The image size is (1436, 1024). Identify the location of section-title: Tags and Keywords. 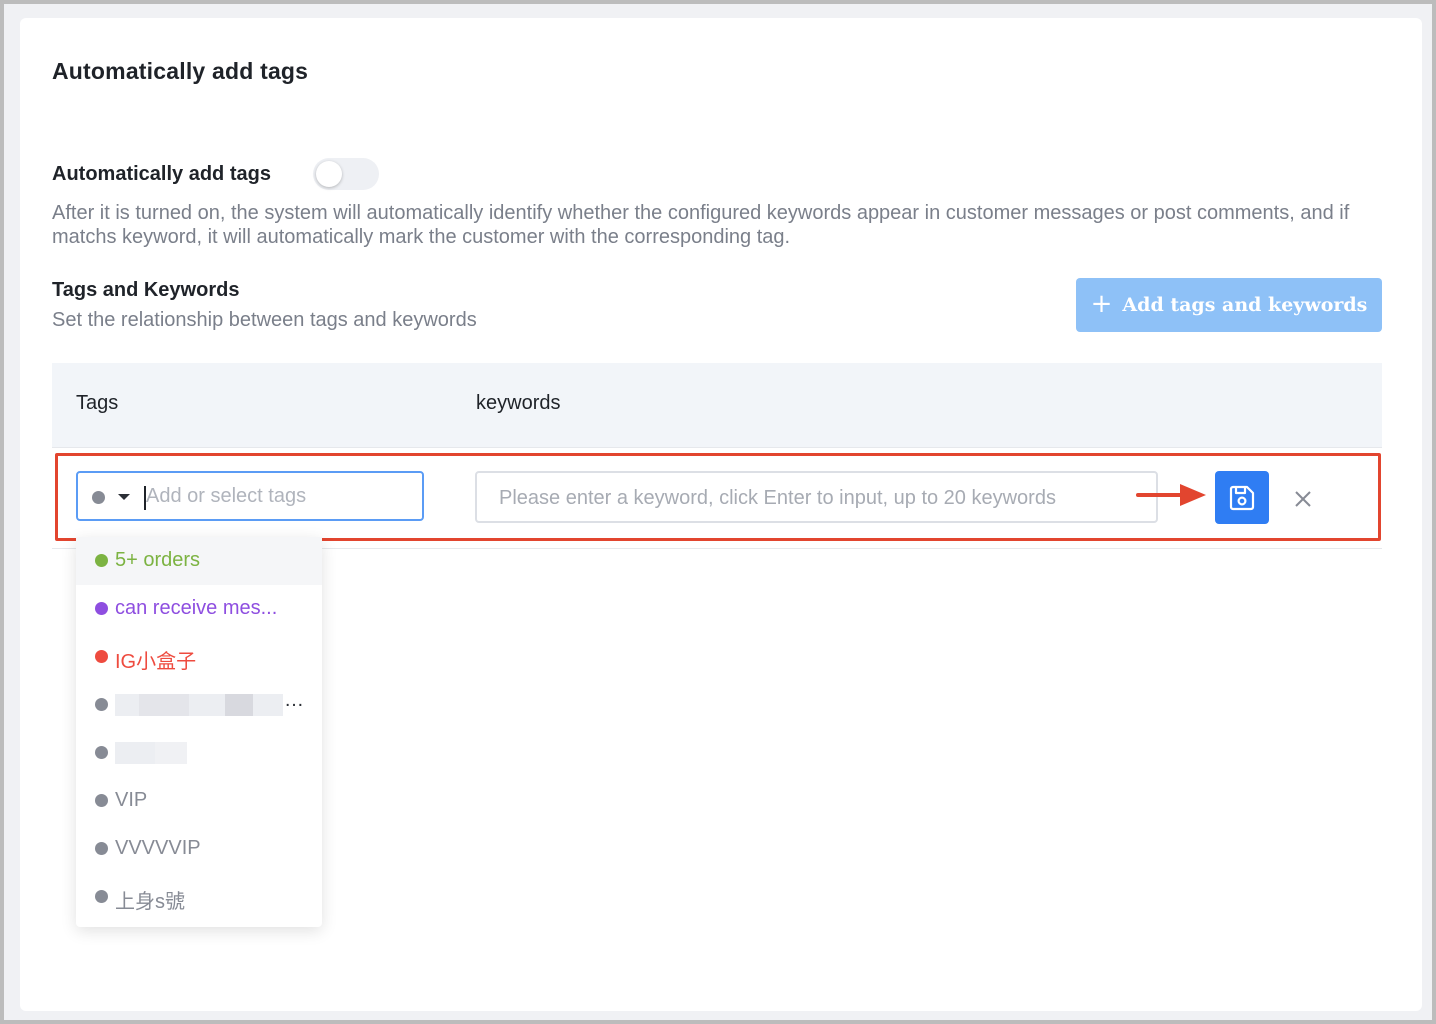
(146, 290).